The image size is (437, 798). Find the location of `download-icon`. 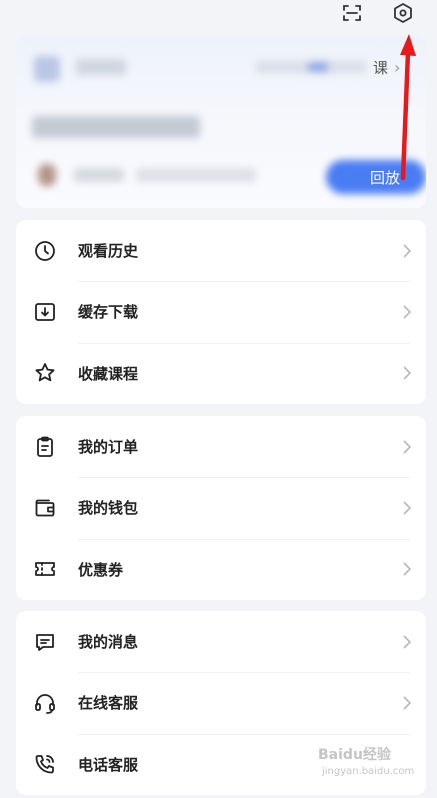

download-icon is located at coordinates (45, 312).